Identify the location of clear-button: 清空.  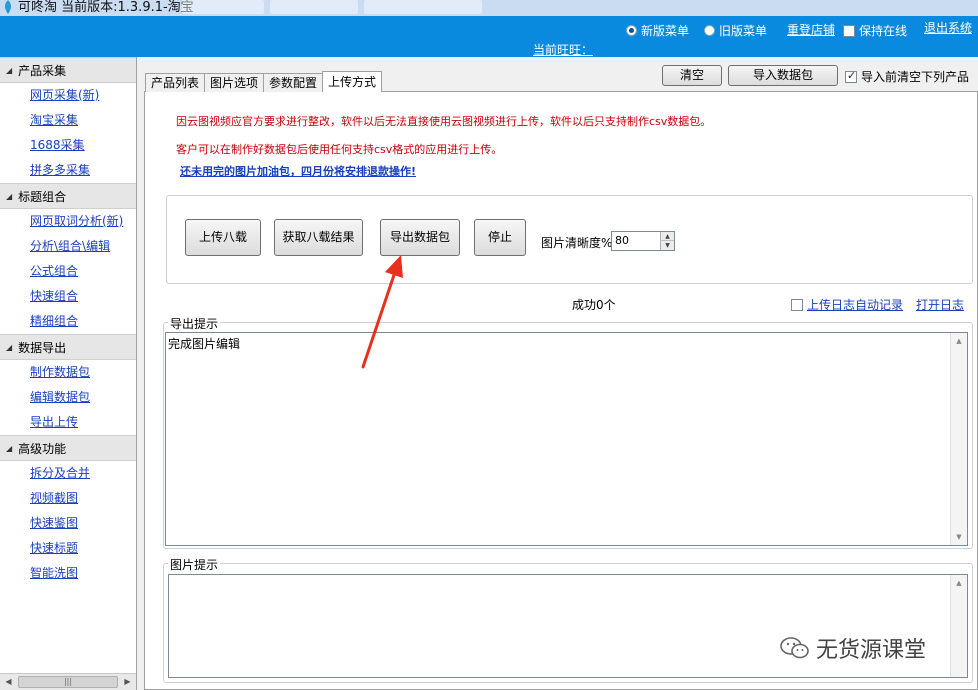
(692, 75).